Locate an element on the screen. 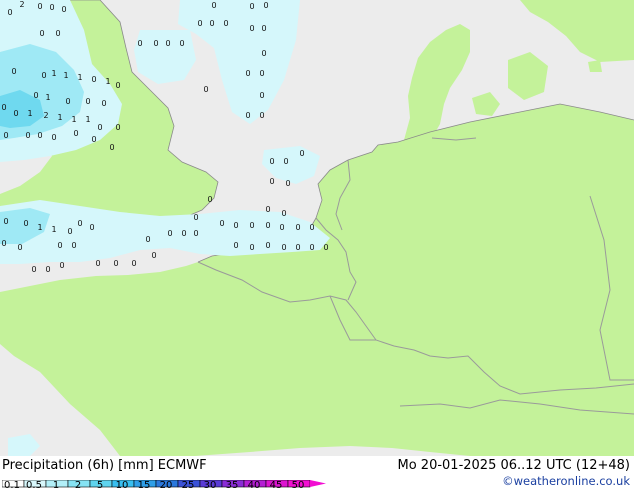 Image resolution: width=634 pixels, height=492 pixels. legend-tick-label: 50 is located at coordinates (298, 485).